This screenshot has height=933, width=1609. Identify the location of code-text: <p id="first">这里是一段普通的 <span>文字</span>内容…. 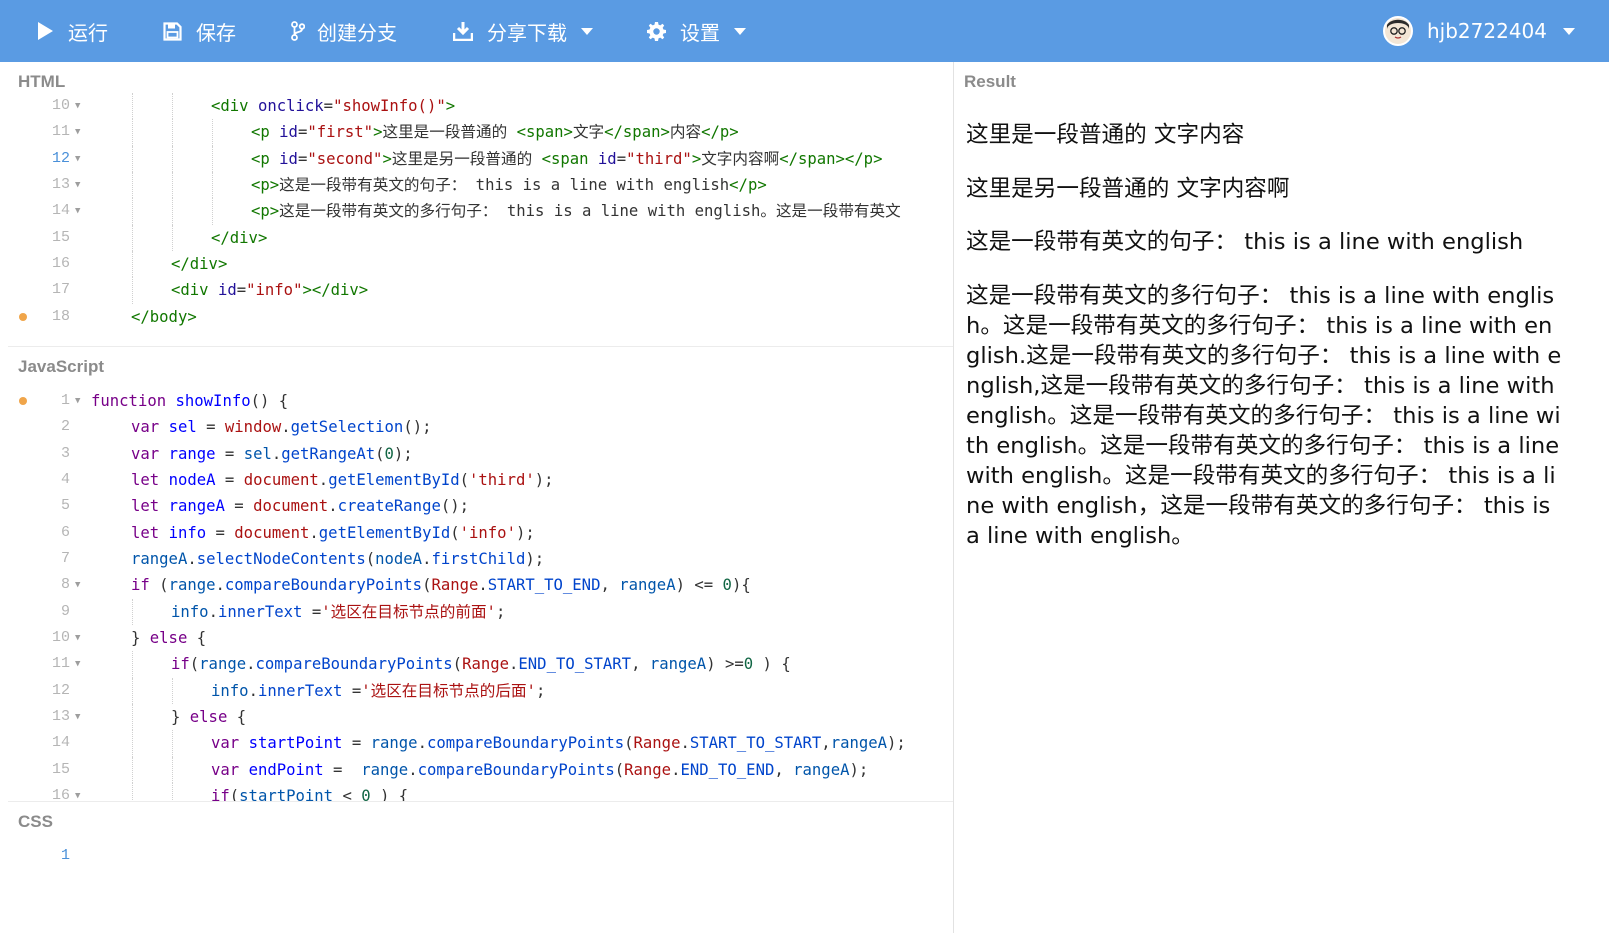
(495, 132).